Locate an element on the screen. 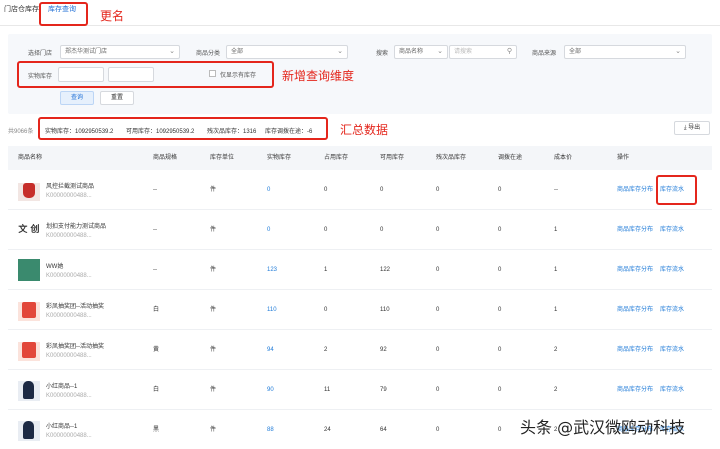 The height and width of the screenshot is (449, 720). product-name: 彩凤抽奖团--活动抽奖 is located at coordinates (75, 347).